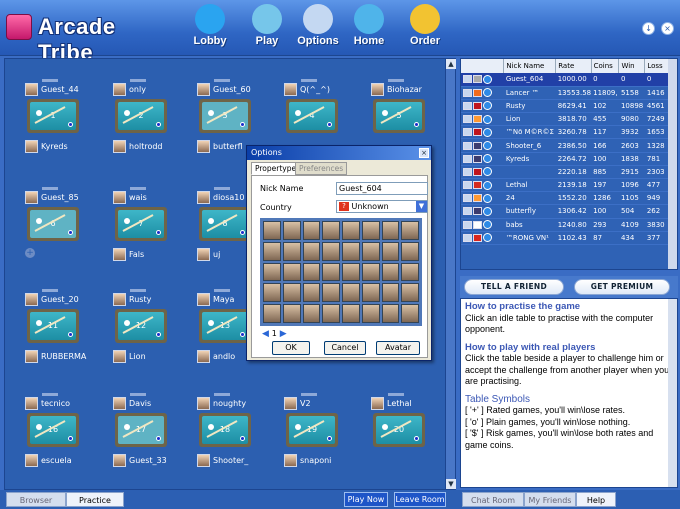 The height and width of the screenshot is (509, 680). I want to click on player-top: Guest_85, so click(52, 196).